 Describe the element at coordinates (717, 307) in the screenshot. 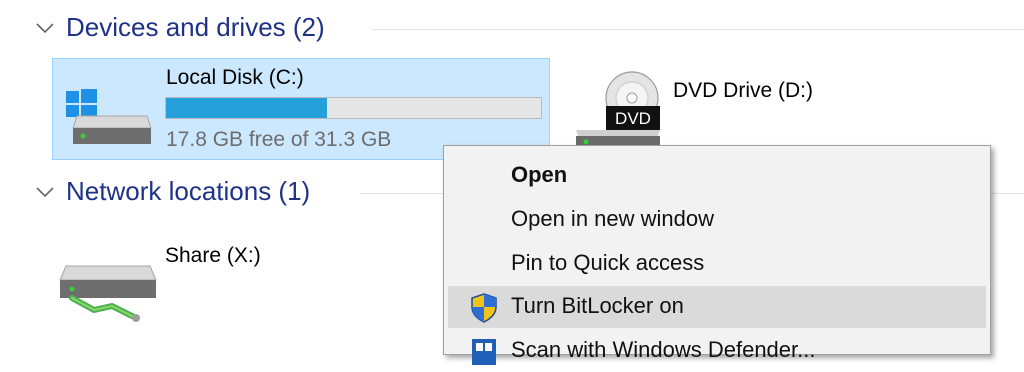

I see `menu-item-turn-bitlocker-on: Turn BitLocker on` at that location.